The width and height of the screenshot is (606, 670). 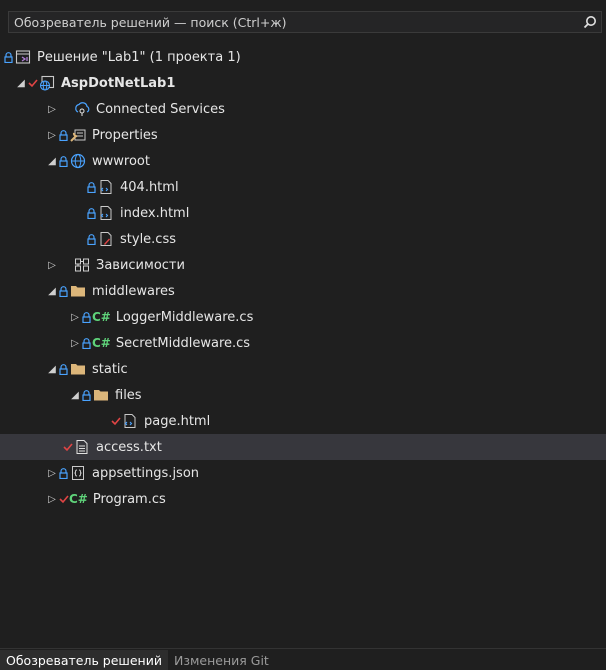 What do you see at coordinates (303, 369) in the screenshot?
I see `tree-item-folder: ◢ static` at bounding box center [303, 369].